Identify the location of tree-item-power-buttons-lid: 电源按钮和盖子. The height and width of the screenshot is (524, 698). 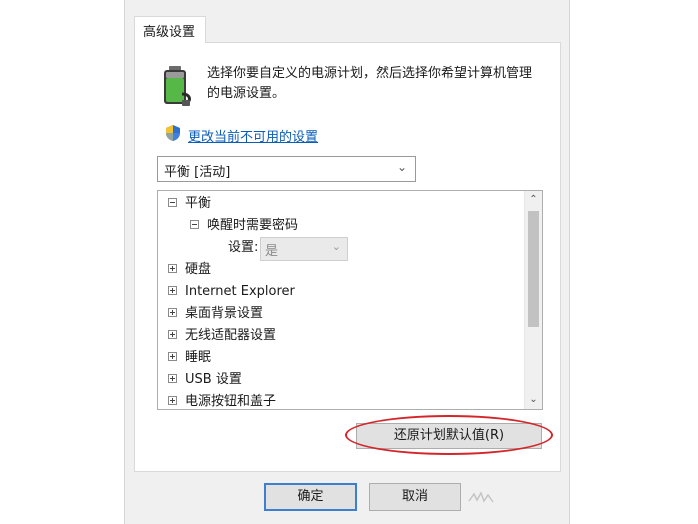
(222, 400).